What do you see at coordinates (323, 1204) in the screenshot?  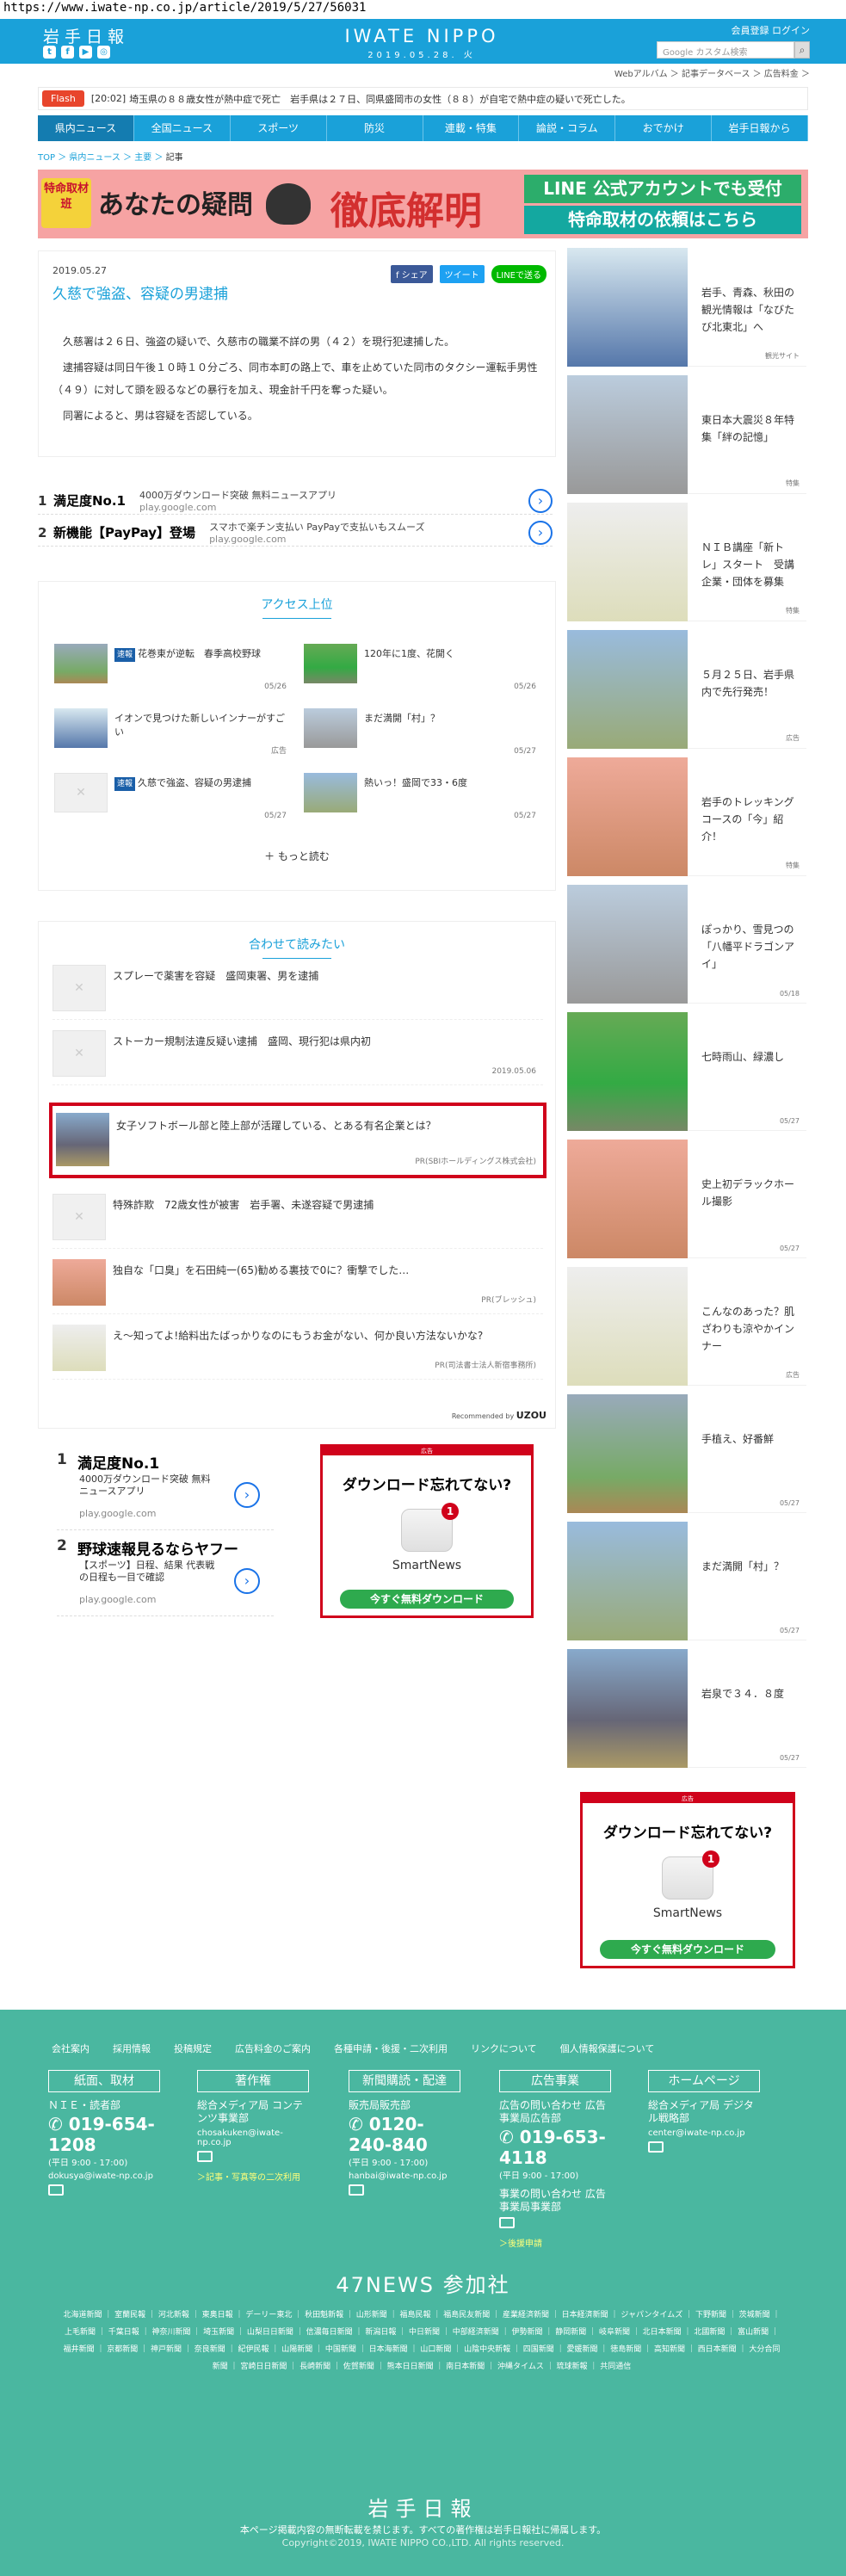 I see `related-headline: 特殊詐欺 72歳女性が被害 岩手署、未遂容疑で男逮捕` at bounding box center [323, 1204].